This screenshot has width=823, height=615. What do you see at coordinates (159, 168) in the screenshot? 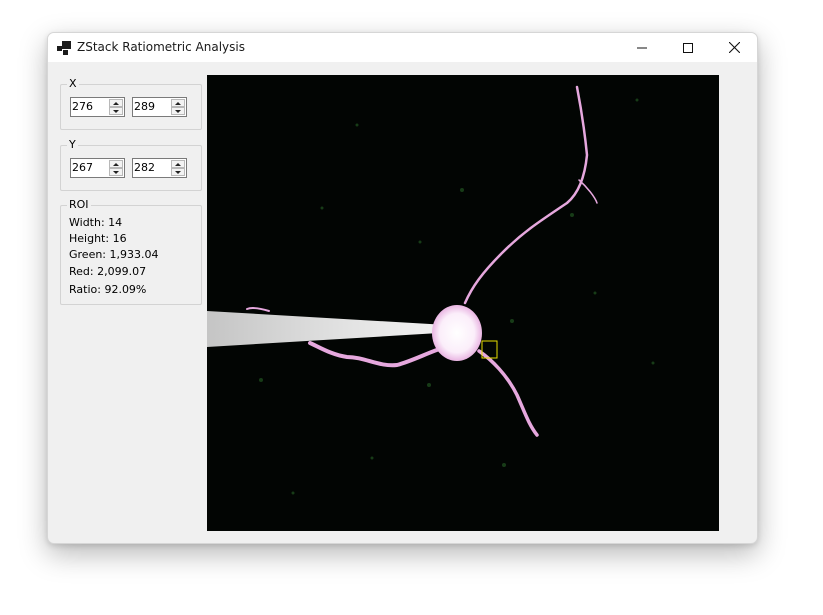
I see `y-max-spinner: 282` at bounding box center [159, 168].